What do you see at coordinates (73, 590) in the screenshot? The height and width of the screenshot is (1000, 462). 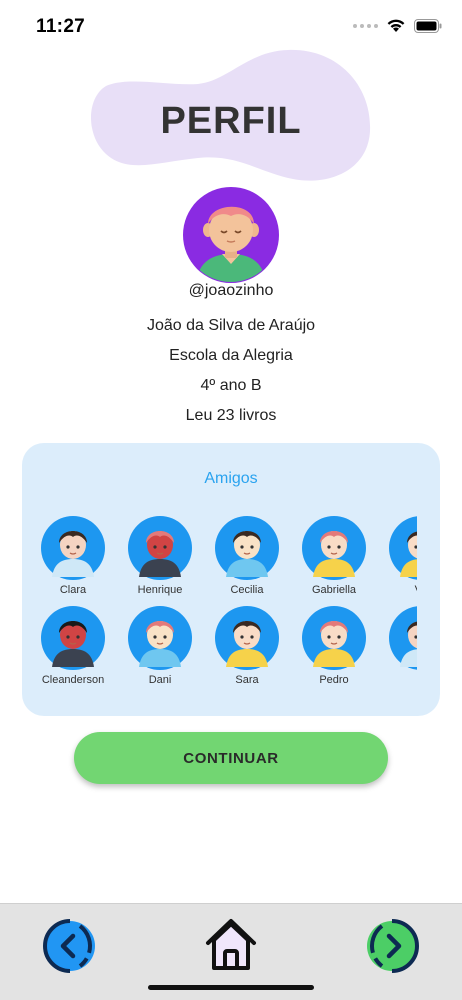 I see `friend-name: Clara` at bounding box center [73, 590].